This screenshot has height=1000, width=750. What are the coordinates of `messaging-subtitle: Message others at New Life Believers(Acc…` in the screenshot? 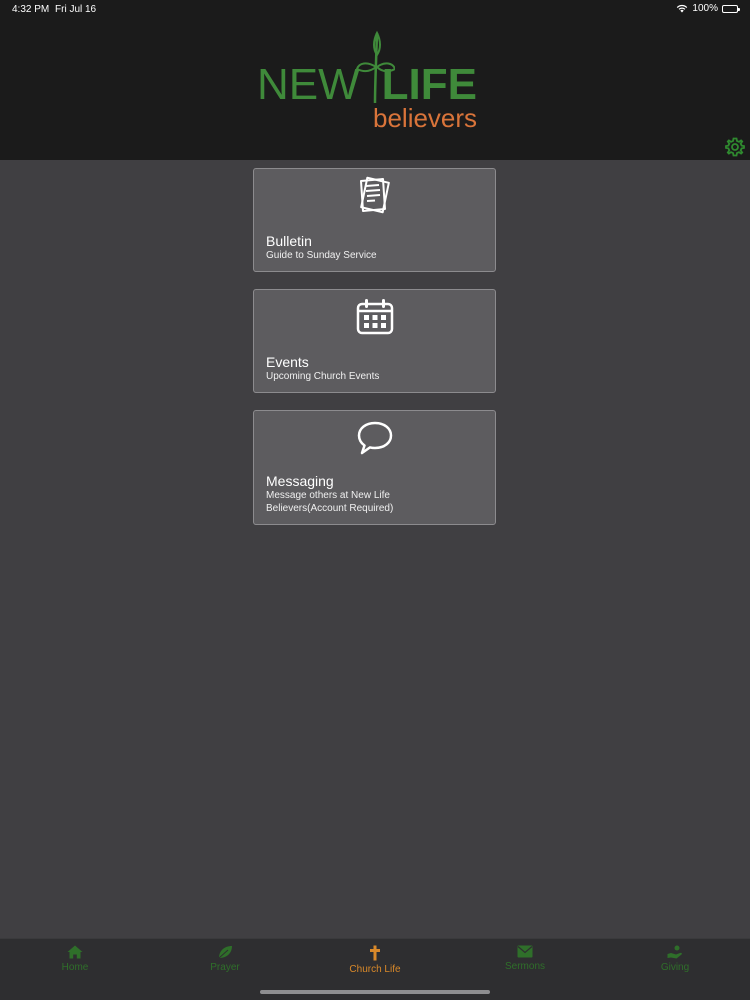 It's located at (330, 502).